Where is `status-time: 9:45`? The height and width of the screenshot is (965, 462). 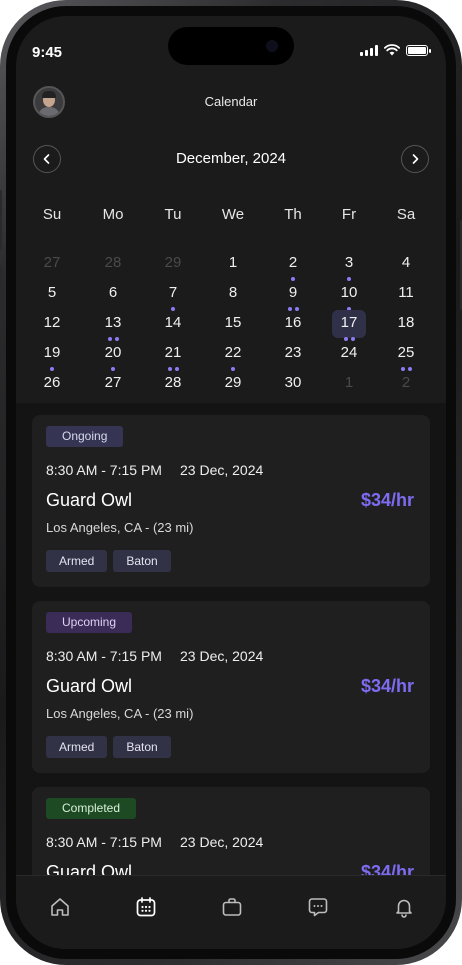 status-time: 9:45 is located at coordinates (47, 52).